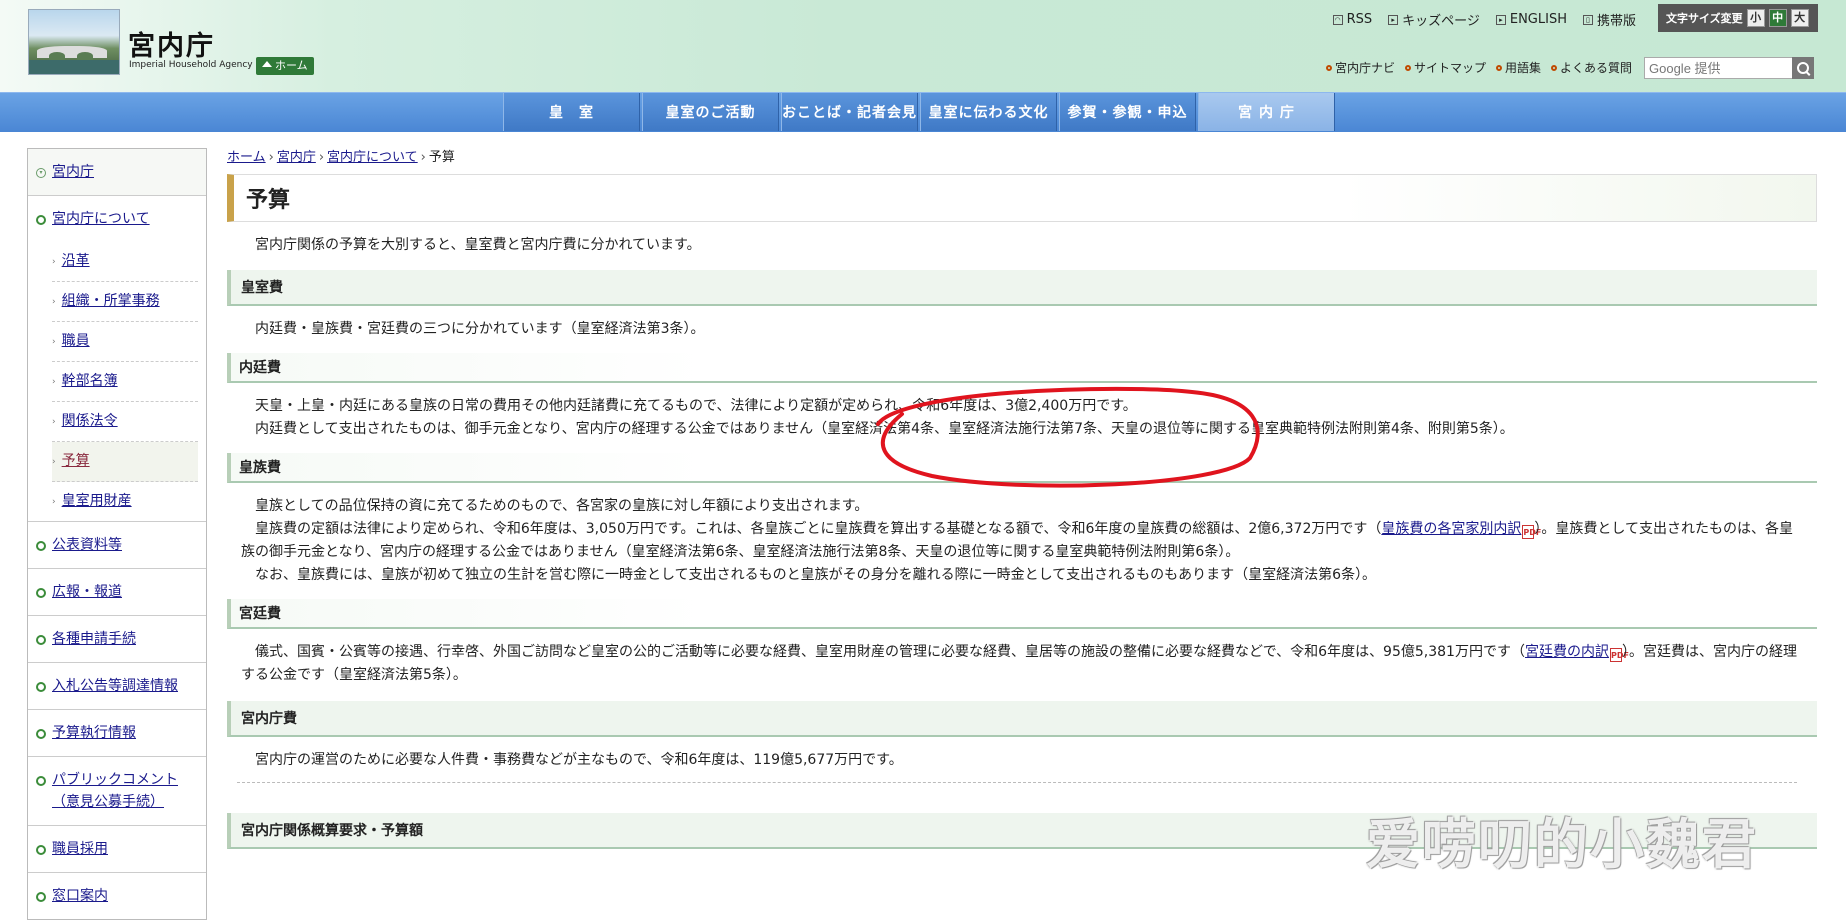 The width and height of the screenshot is (1846, 920). Describe the element at coordinates (125, 422) in the screenshot. I see `sidebar-subitem-laws: › 関係法令` at that location.